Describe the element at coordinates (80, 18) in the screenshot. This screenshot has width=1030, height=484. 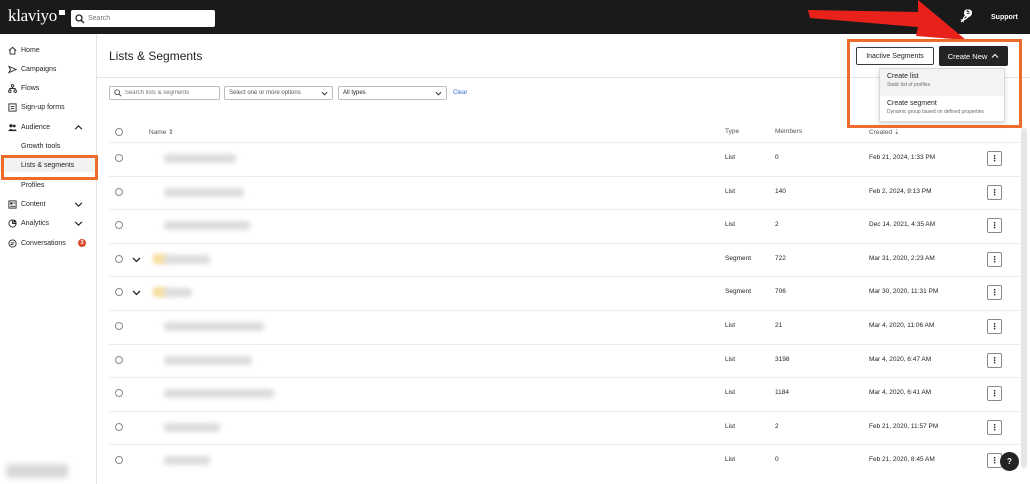
I see `search-icon` at that location.